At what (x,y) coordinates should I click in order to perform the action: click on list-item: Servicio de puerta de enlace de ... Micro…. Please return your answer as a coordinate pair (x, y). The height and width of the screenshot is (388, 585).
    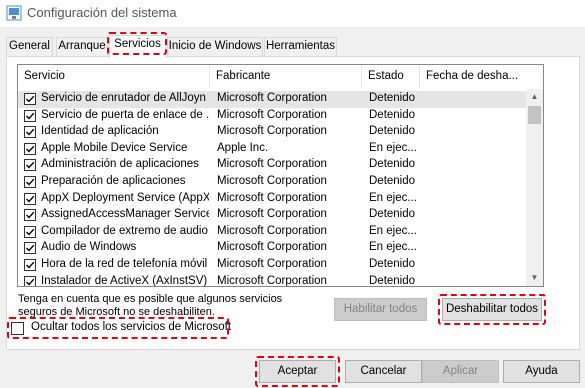
    Looking at the image, I should click on (272, 116).